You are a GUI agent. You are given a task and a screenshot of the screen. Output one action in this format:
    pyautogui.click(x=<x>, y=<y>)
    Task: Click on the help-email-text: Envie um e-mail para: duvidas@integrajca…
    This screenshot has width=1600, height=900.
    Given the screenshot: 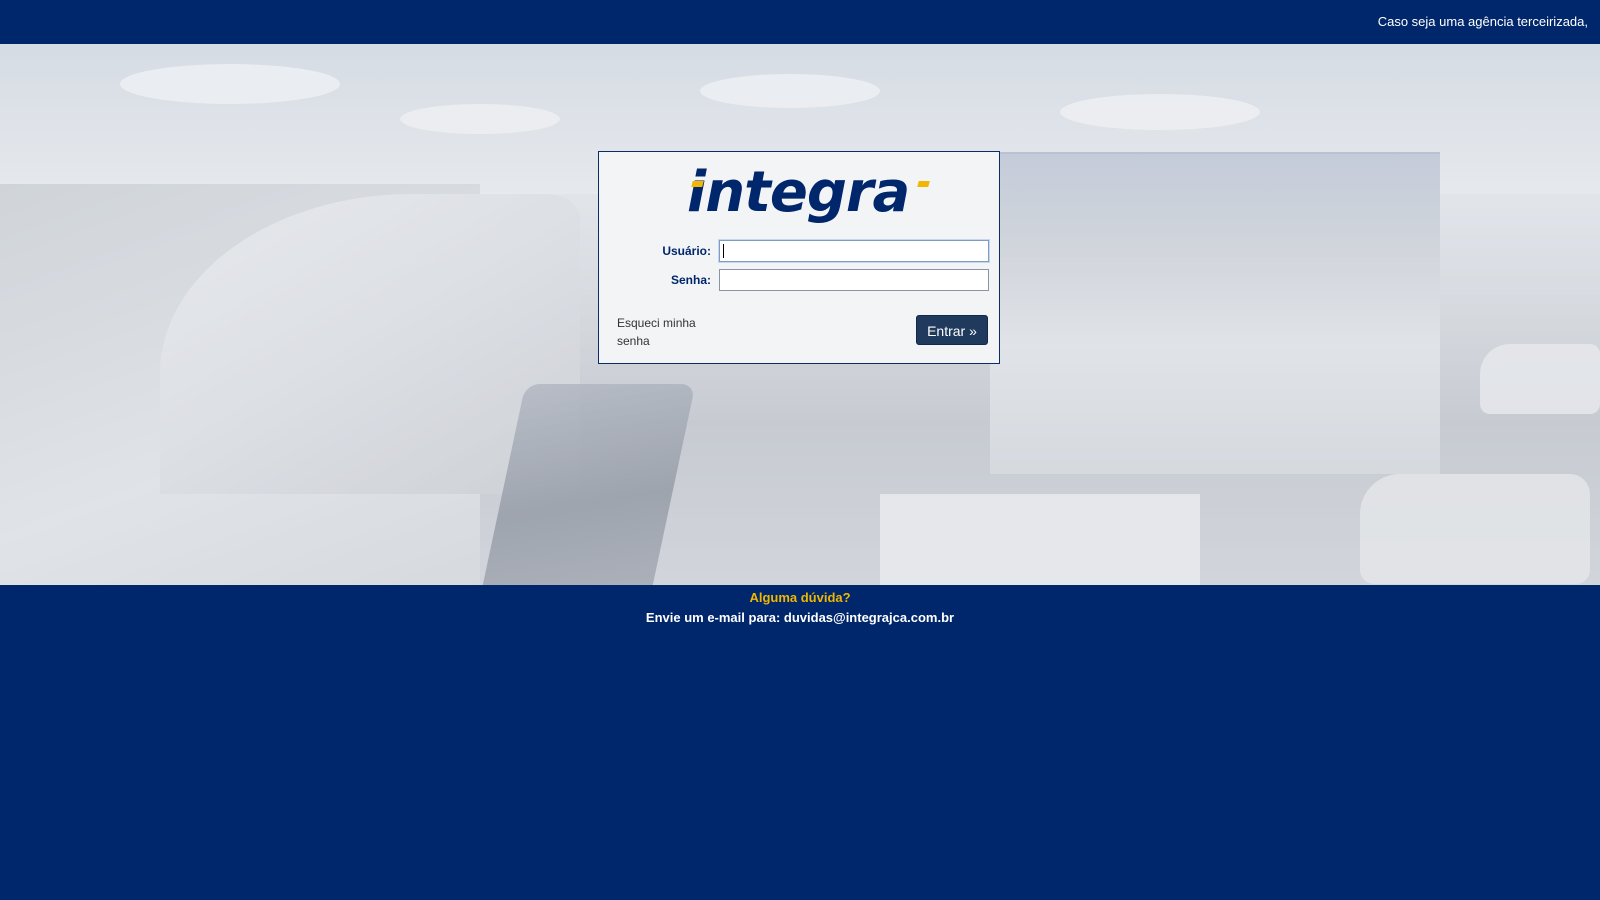 What is the action you would take?
    pyautogui.click(x=800, y=617)
    